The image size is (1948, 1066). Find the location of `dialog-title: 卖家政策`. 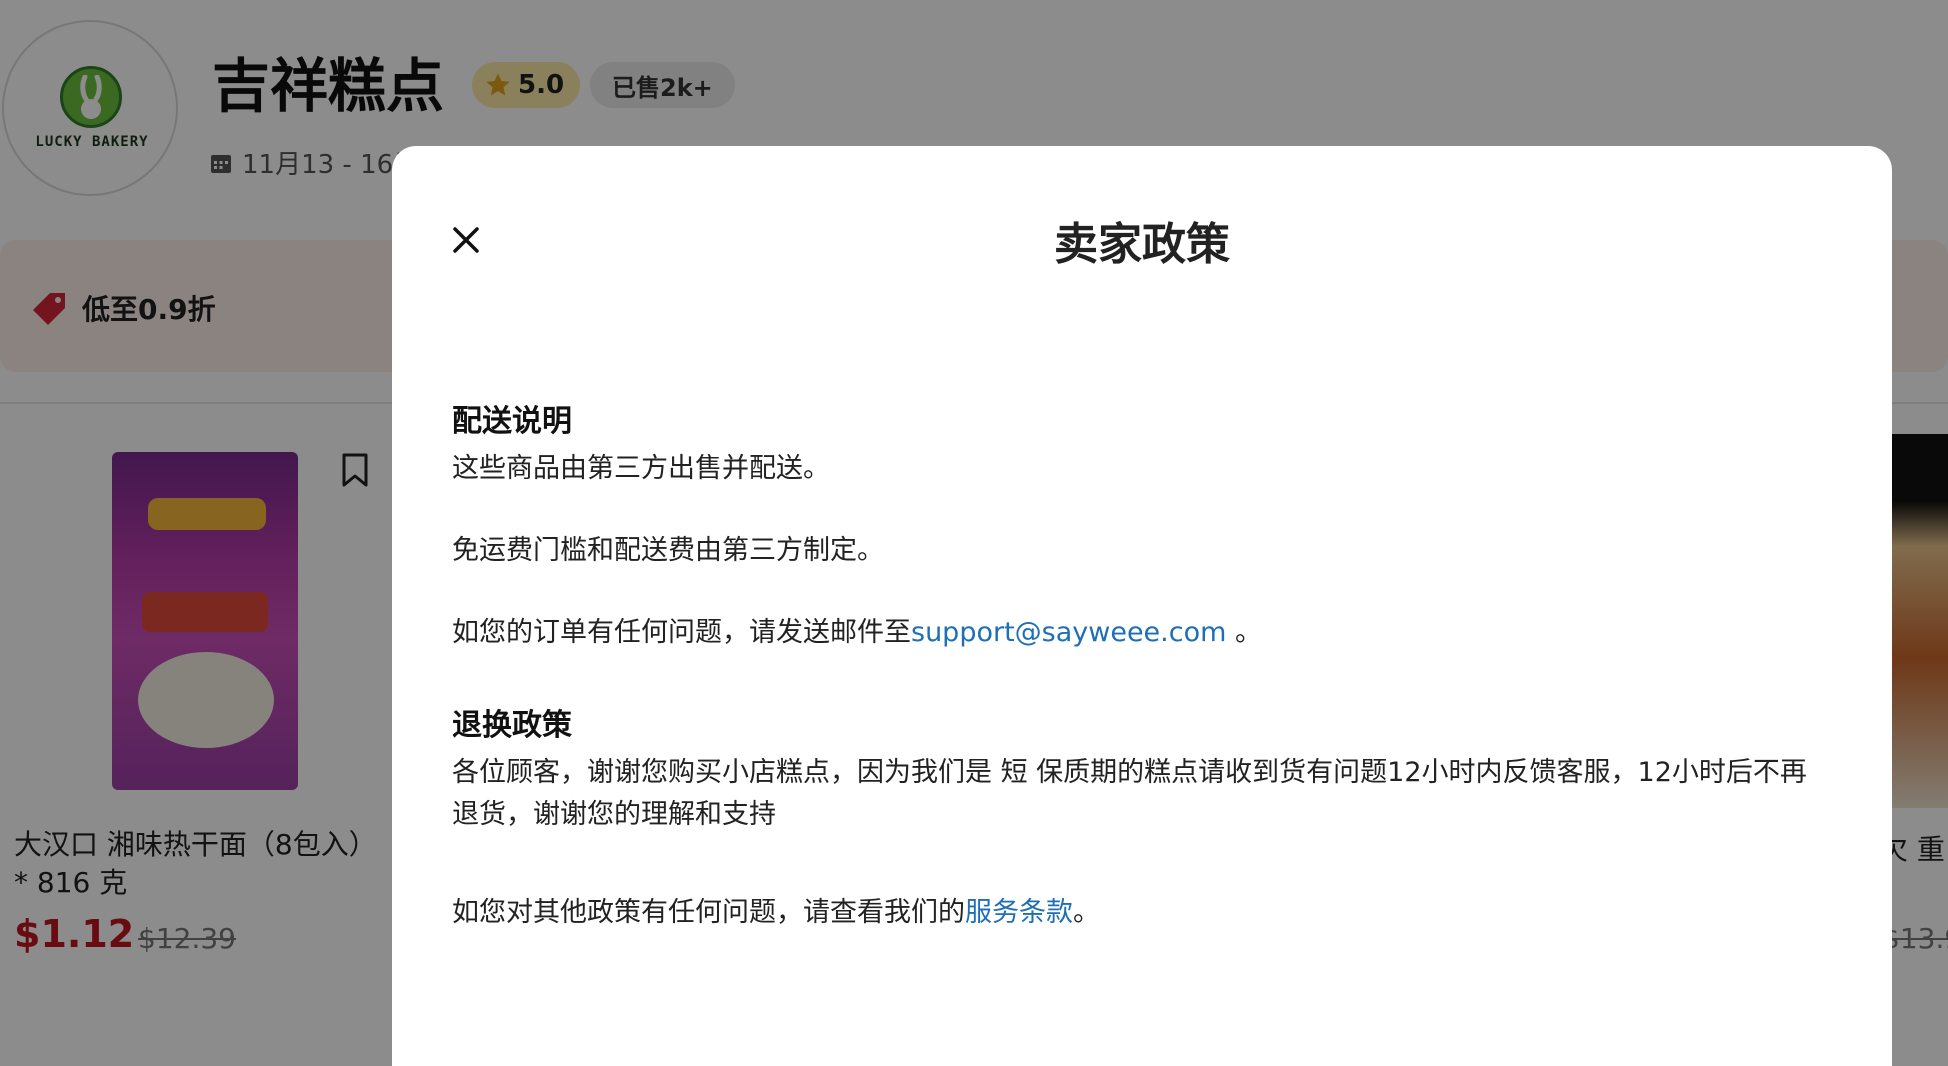

dialog-title: 卖家政策 is located at coordinates (1142, 244).